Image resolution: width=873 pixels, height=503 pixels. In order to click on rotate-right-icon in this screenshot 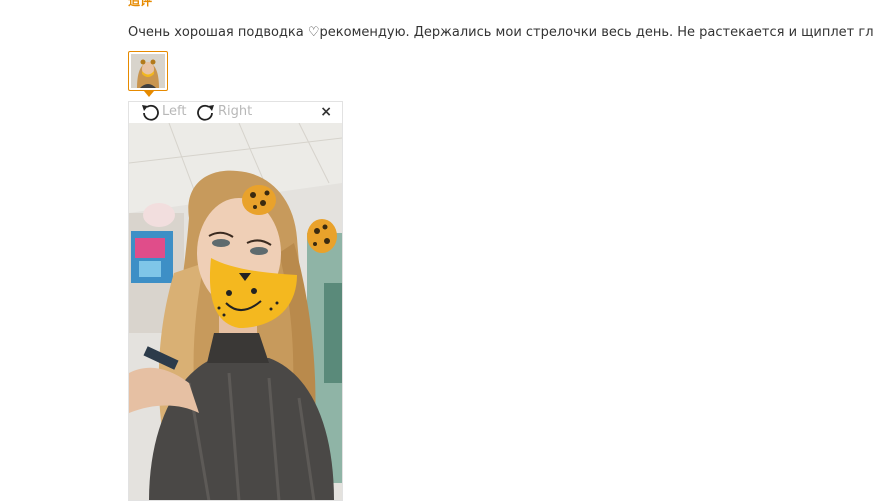, I will do `click(205, 112)`.